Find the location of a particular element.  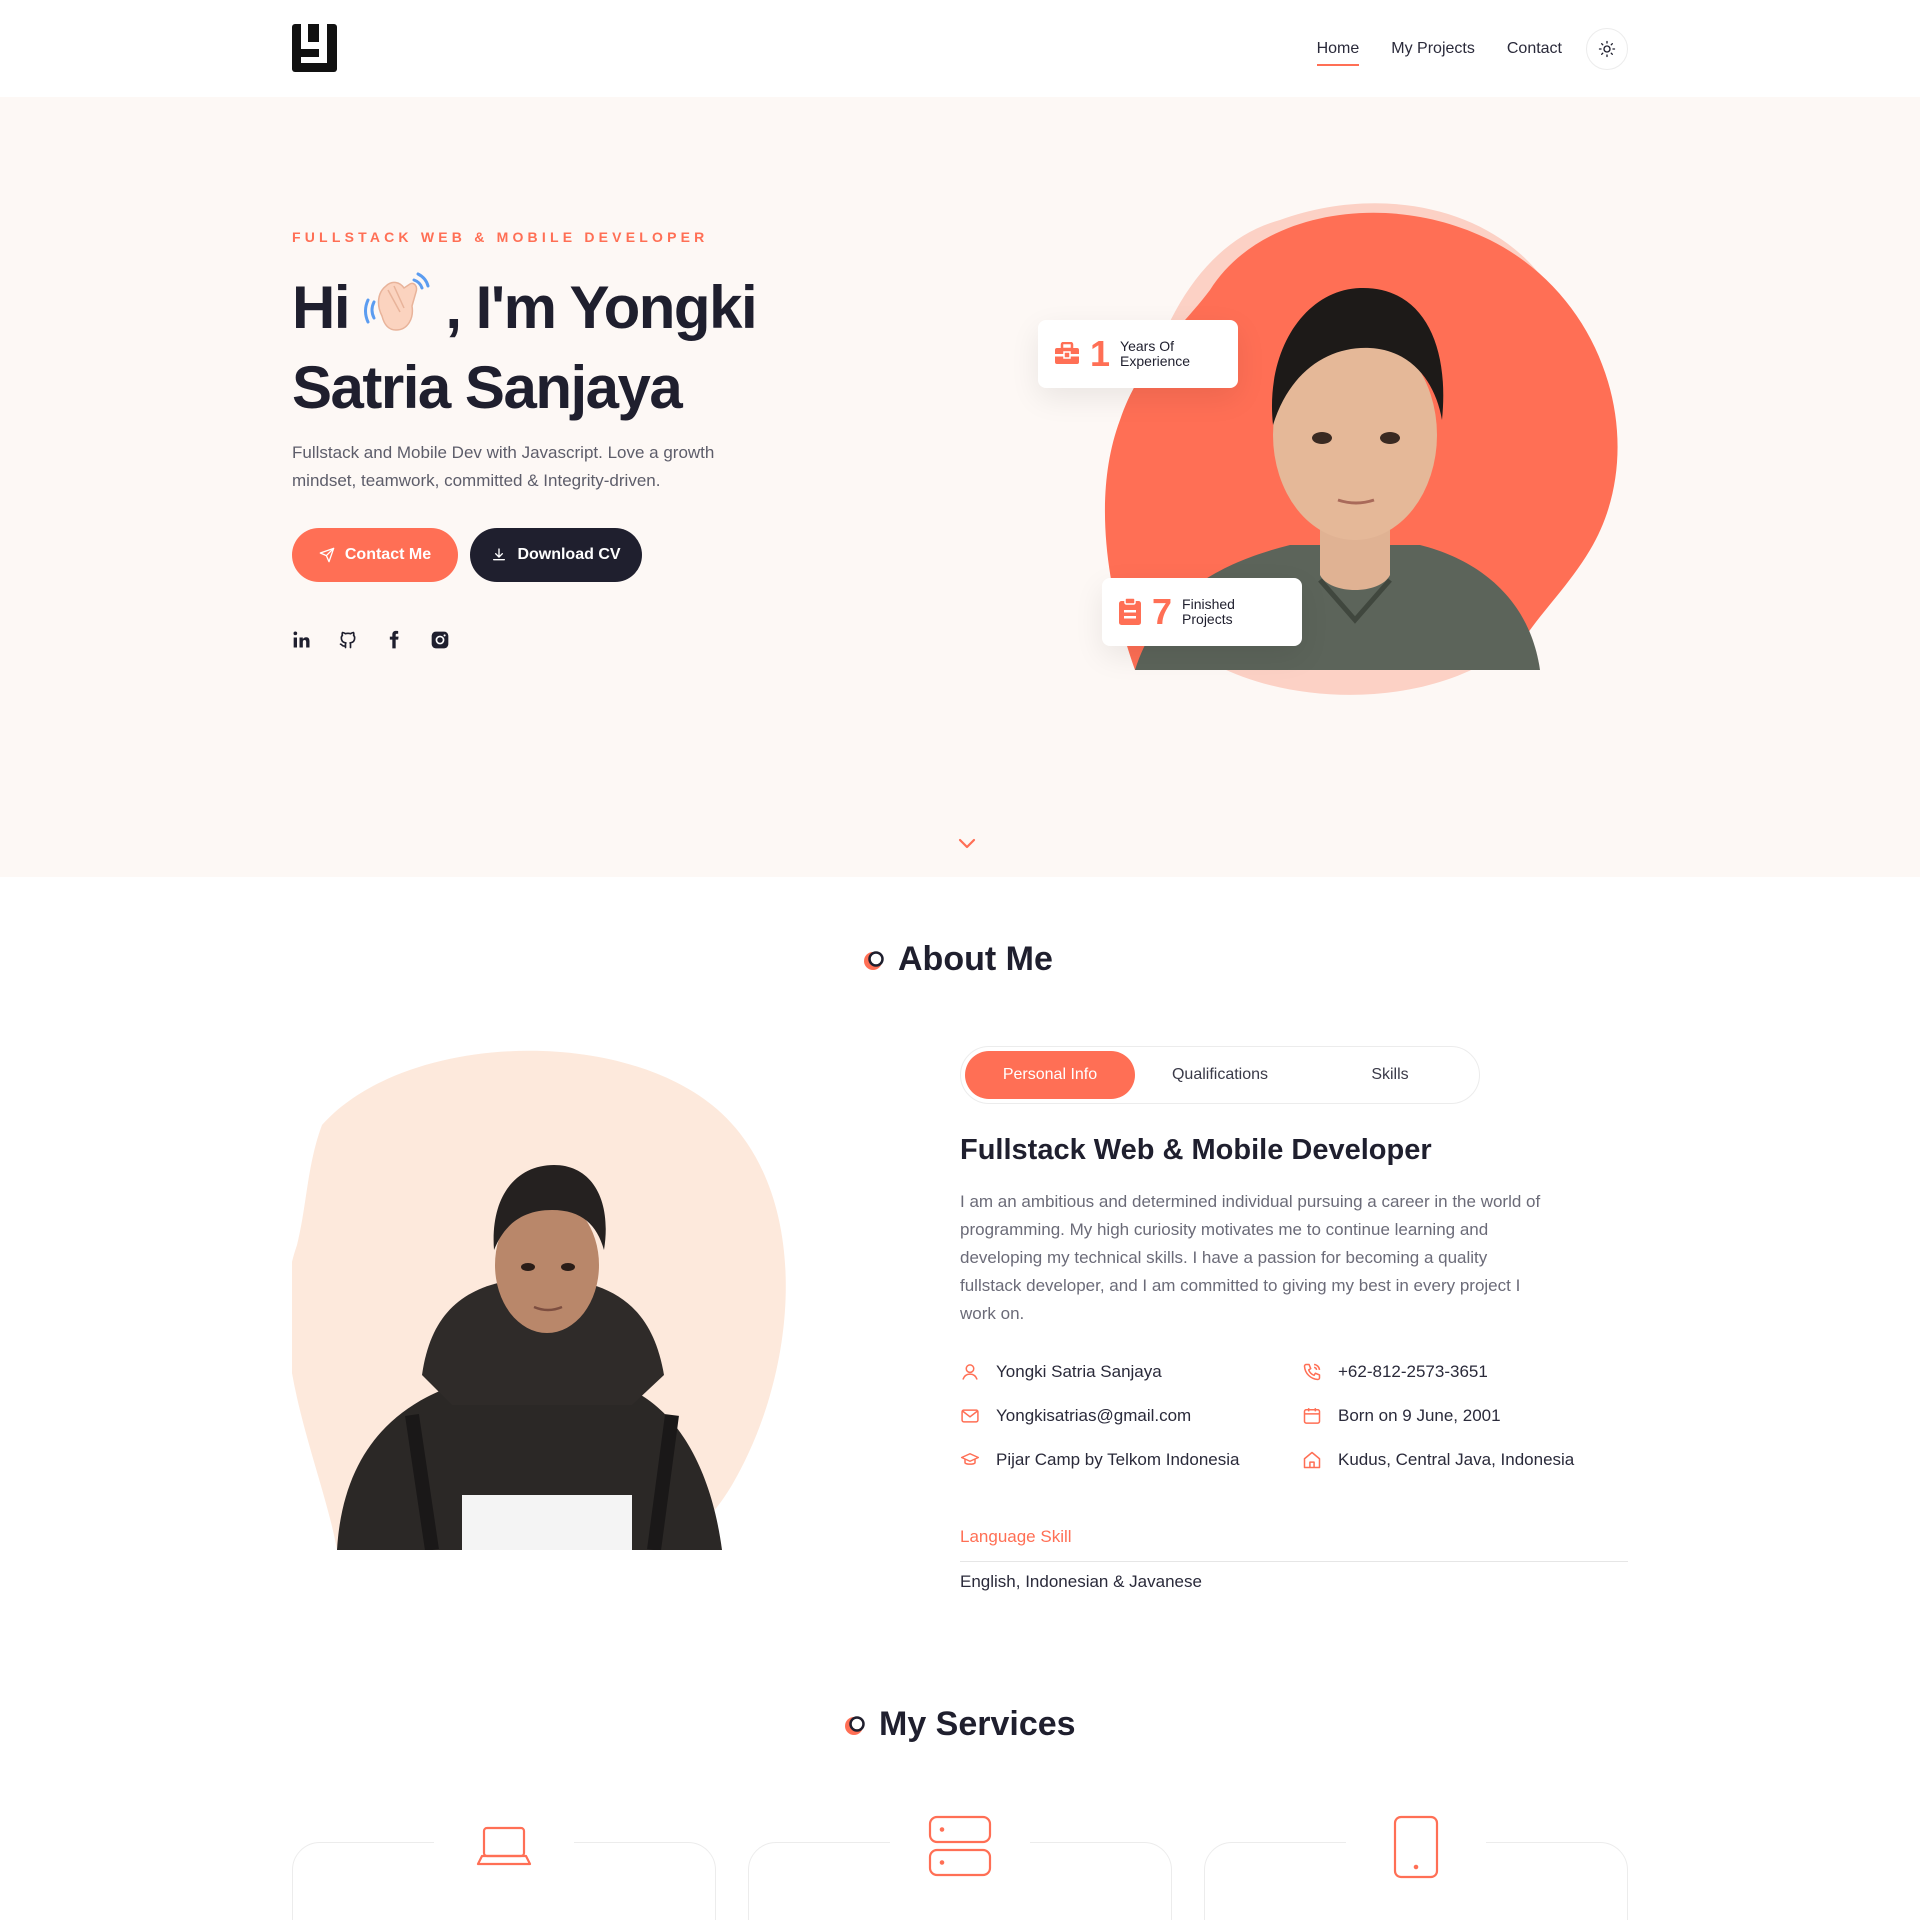

send-icon is located at coordinates (327, 555).